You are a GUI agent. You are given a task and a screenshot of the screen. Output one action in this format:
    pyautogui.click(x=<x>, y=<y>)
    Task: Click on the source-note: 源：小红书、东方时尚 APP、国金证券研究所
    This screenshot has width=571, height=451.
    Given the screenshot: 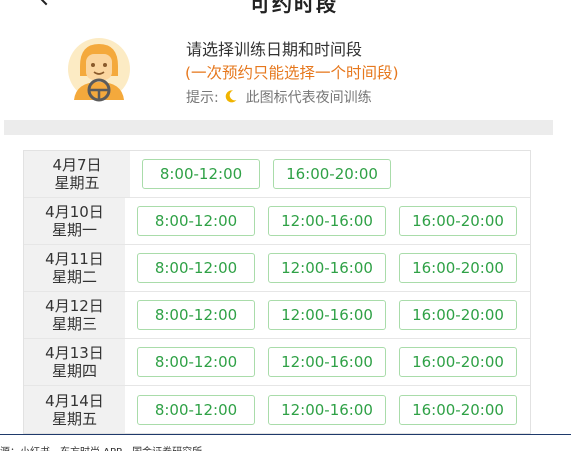 What is the action you would take?
    pyautogui.click(x=101, y=447)
    